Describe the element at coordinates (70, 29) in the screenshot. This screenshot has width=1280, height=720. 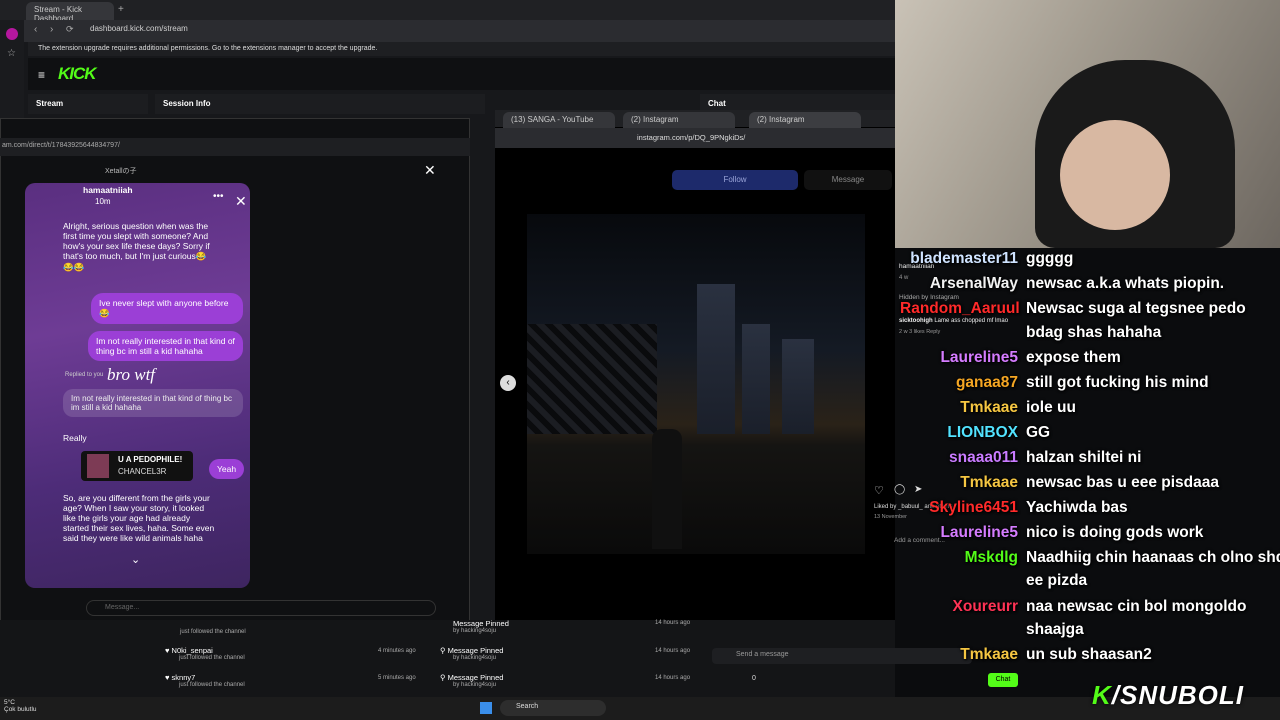
I see `reload-icon: ⟳` at that location.